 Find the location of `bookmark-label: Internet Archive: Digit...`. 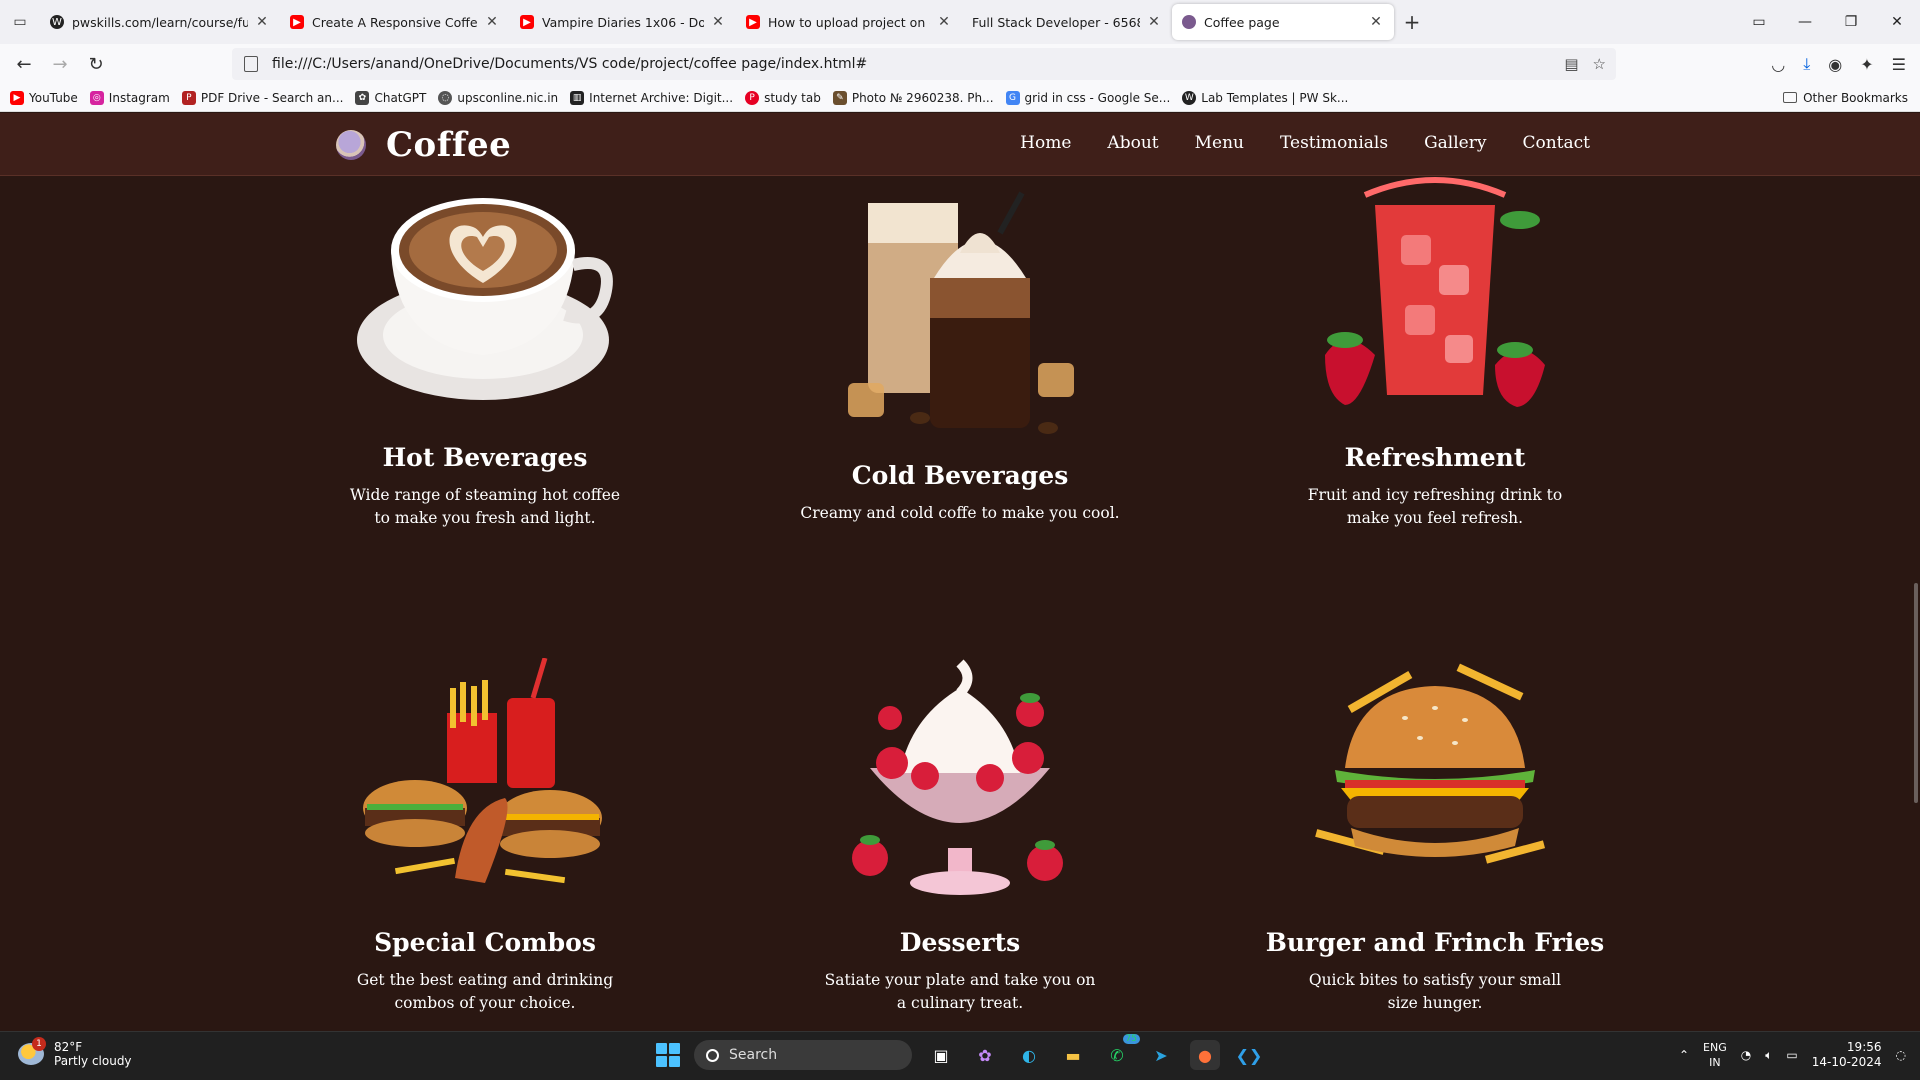

bookmark-label: Internet Archive: Digit... is located at coordinates (661, 97).